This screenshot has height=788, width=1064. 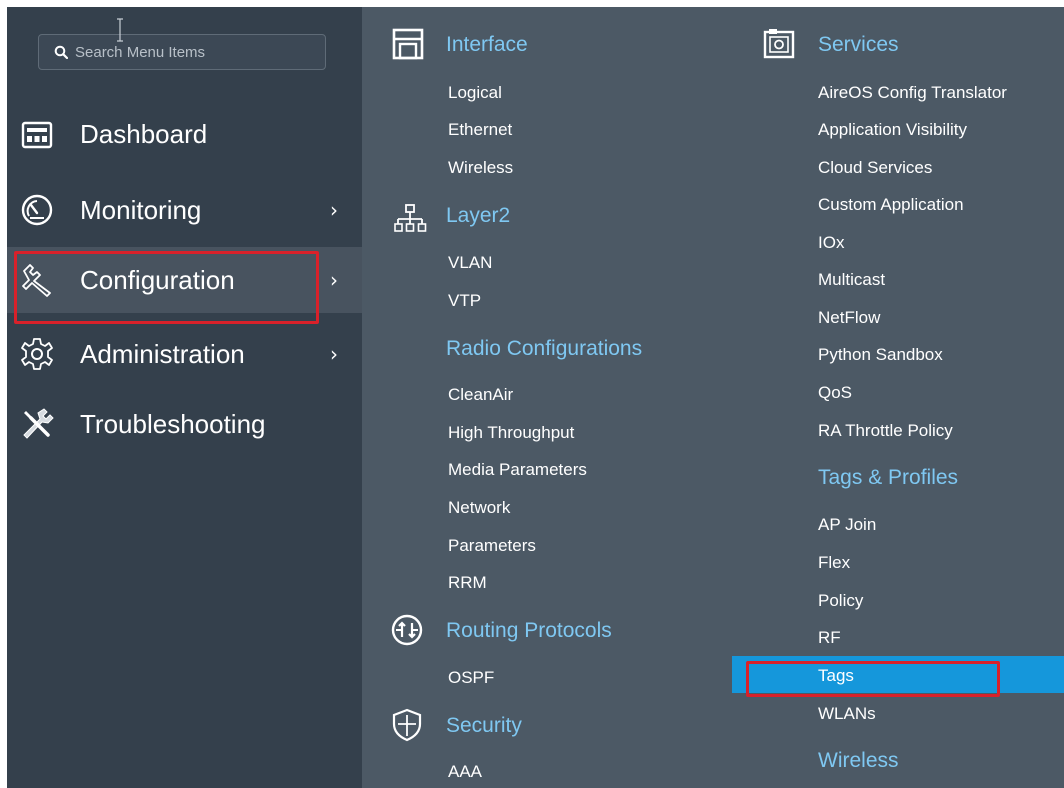 What do you see at coordinates (487, 45) in the screenshot?
I see `section-heading-interface: Interface` at bounding box center [487, 45].